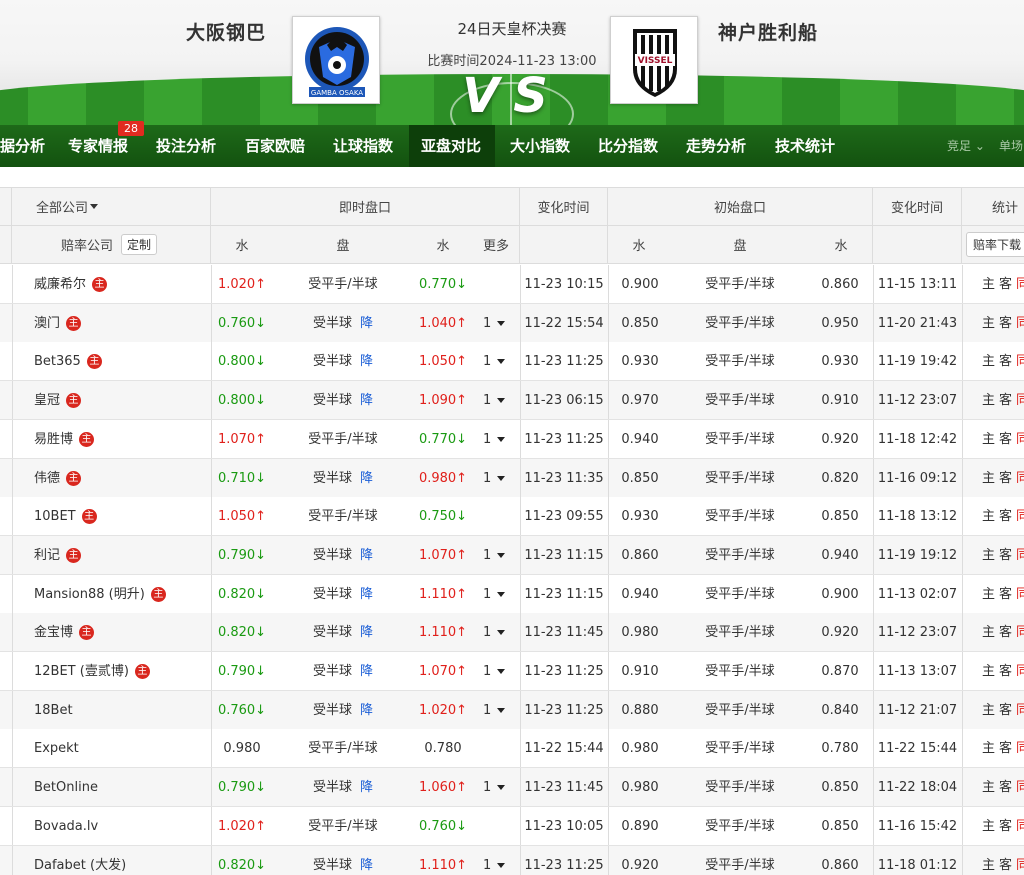 Image resolution: width=1024 pixels, height=875 pixels. I want to click on company-cell: 12BET (壹贰博) 主, so click(92, 671).